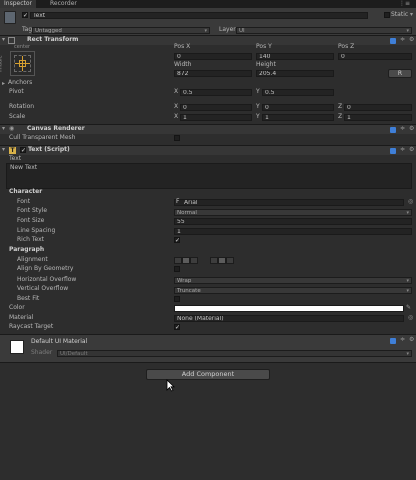 The height and width of the screenshot is (480, 416). I want to click on height-input: 205.4, so click(295, 73).